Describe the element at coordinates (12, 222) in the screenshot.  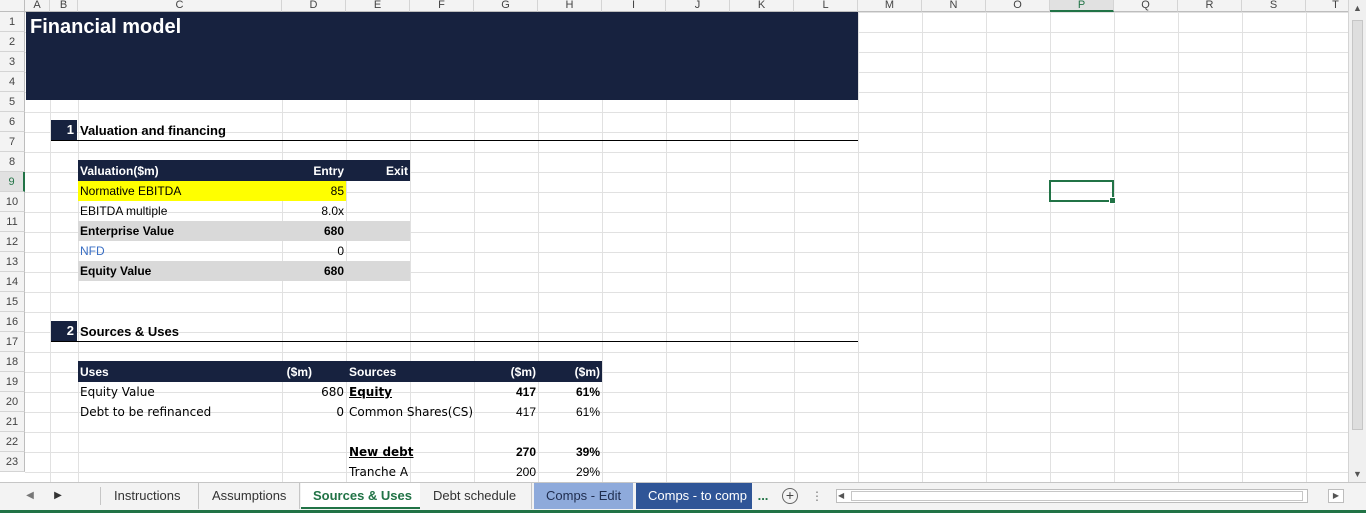
I see `row-header: 11` at that location.